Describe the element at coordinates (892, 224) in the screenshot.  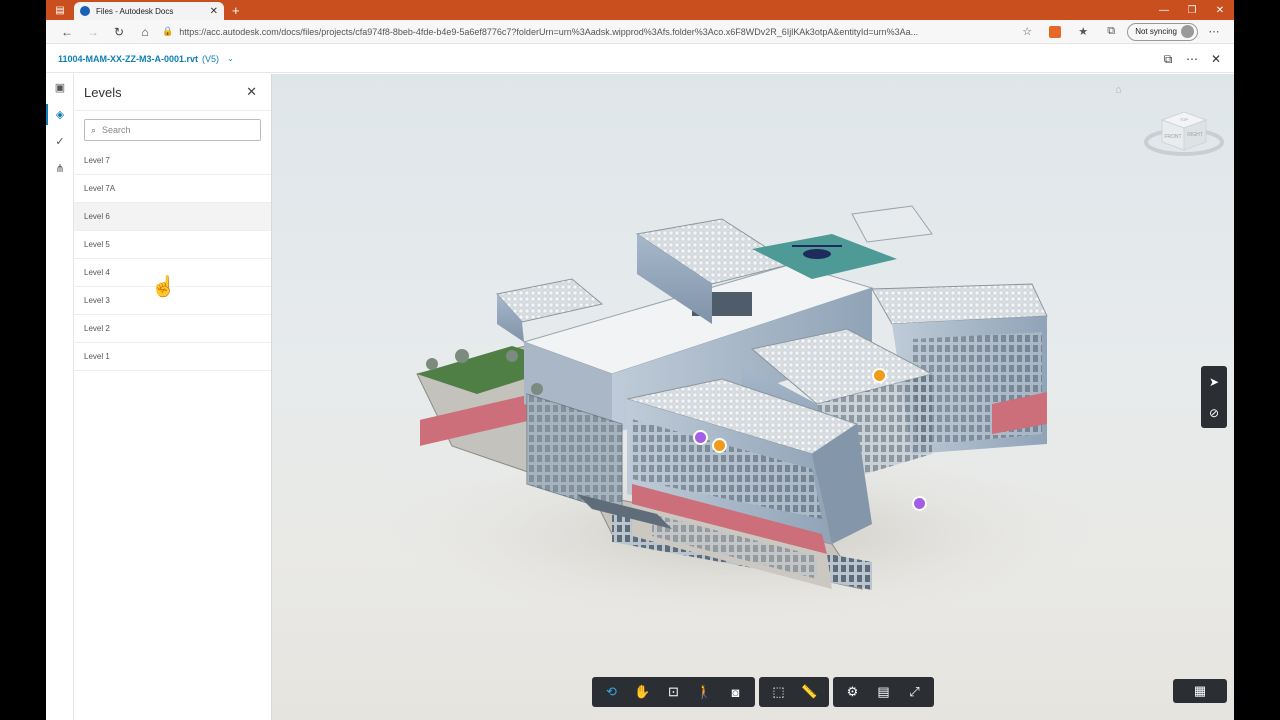
I see `rooftop-plant` at that location.